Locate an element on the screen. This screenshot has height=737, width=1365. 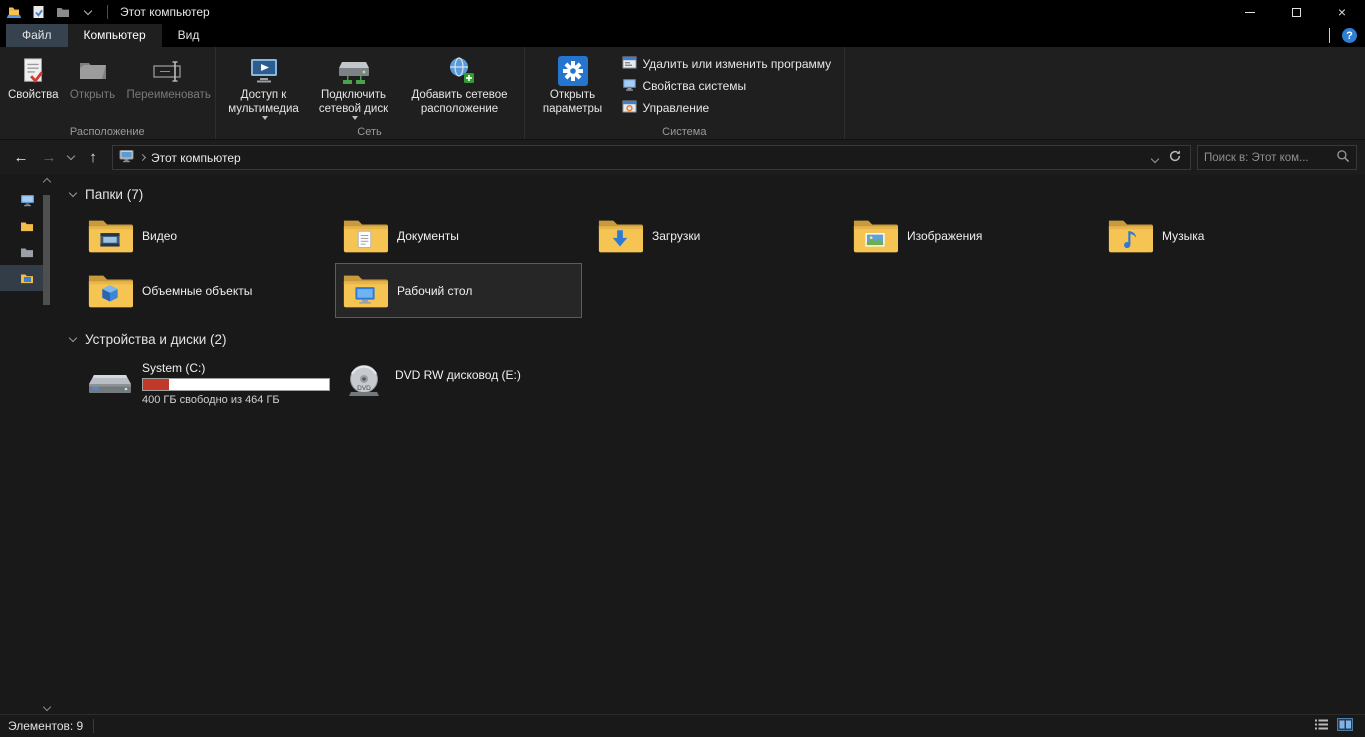
system-properties-label: Свойства системы is located at coordinates (694, 86).